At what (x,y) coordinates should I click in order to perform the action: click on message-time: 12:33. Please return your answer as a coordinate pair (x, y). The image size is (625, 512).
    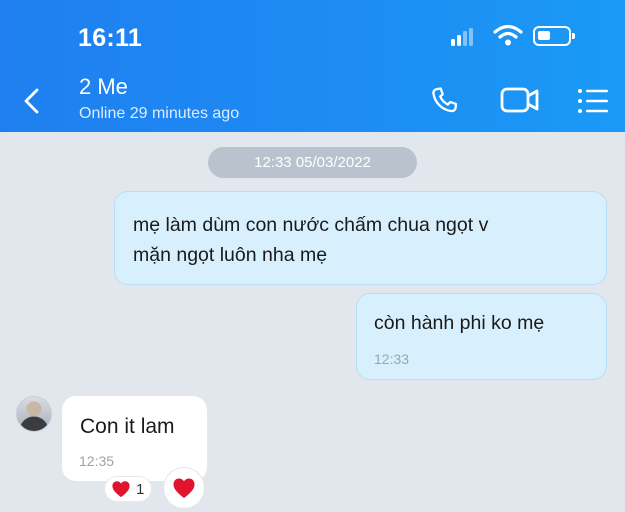
    Looking at the image, I should click on (392, 359).